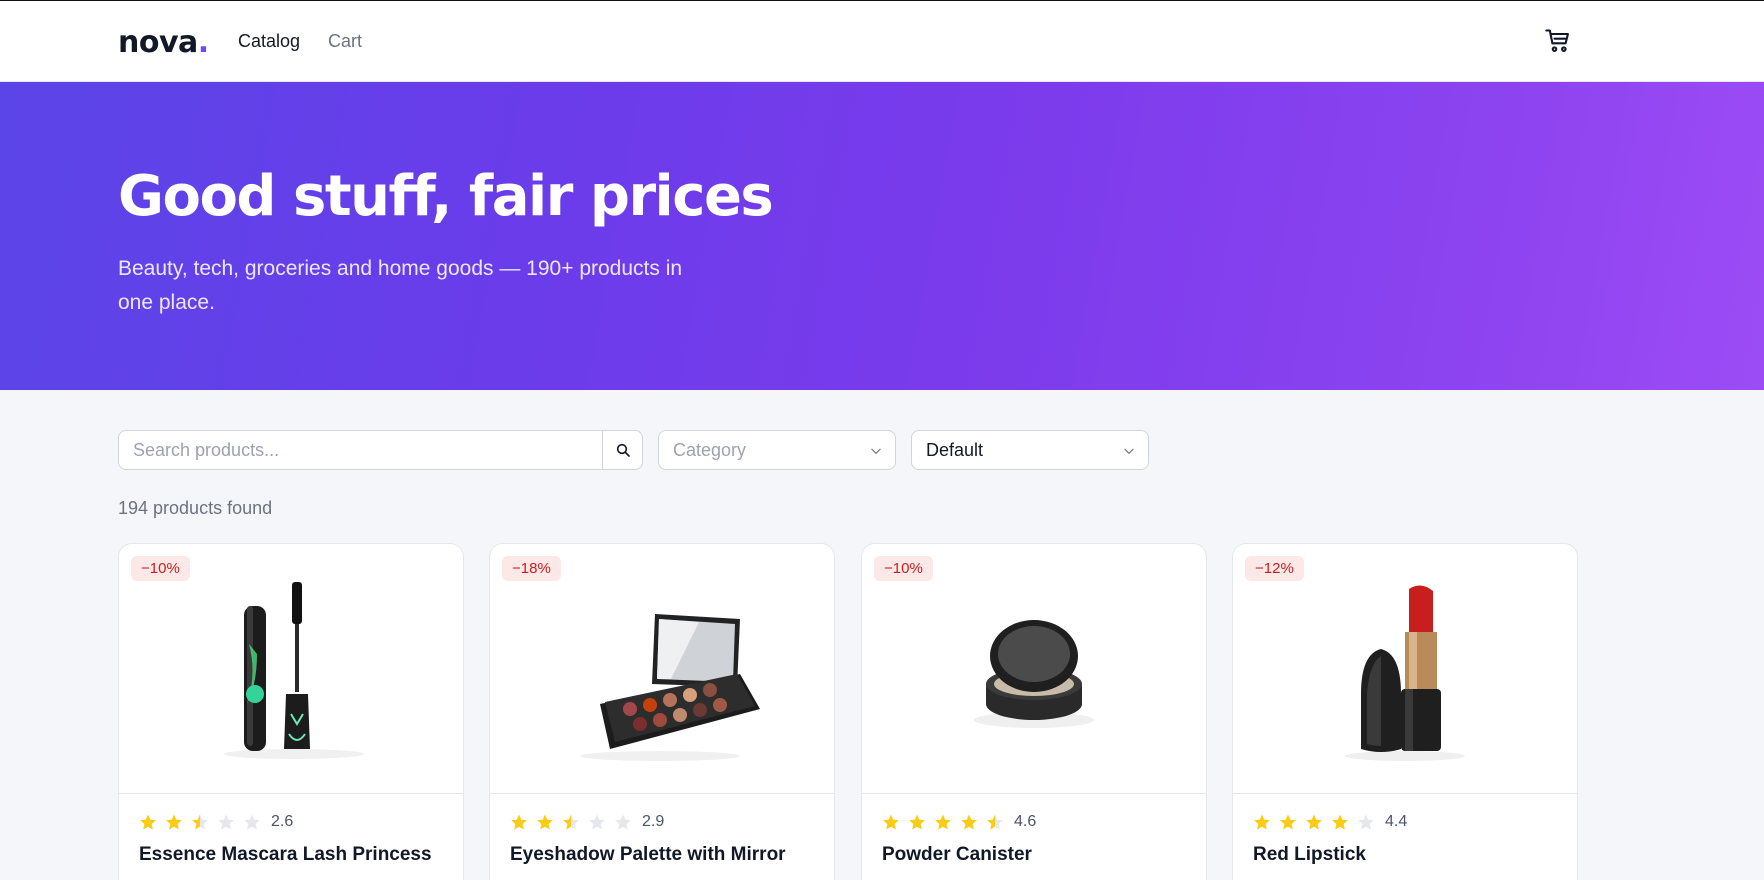 The image size is (1764, 880). Describe the element at coordinates (291, 669) in the screenshot. I see `mascara-image` at that location.